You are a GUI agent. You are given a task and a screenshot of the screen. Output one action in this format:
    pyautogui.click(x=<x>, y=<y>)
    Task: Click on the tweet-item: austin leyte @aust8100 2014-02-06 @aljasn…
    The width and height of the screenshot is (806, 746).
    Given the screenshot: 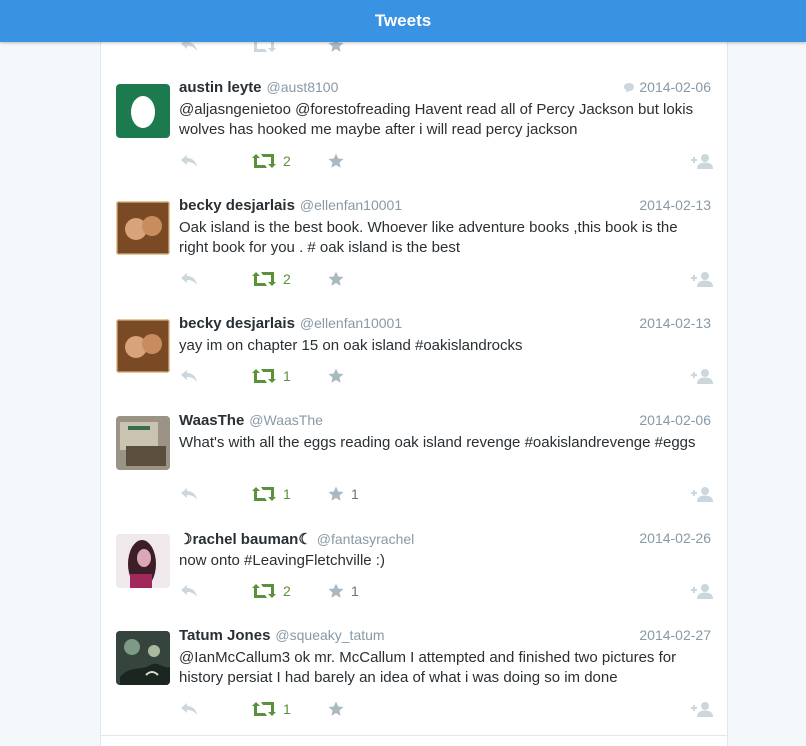 What is the action you would take?
    pyautogui.click(x=414, y=128)
    